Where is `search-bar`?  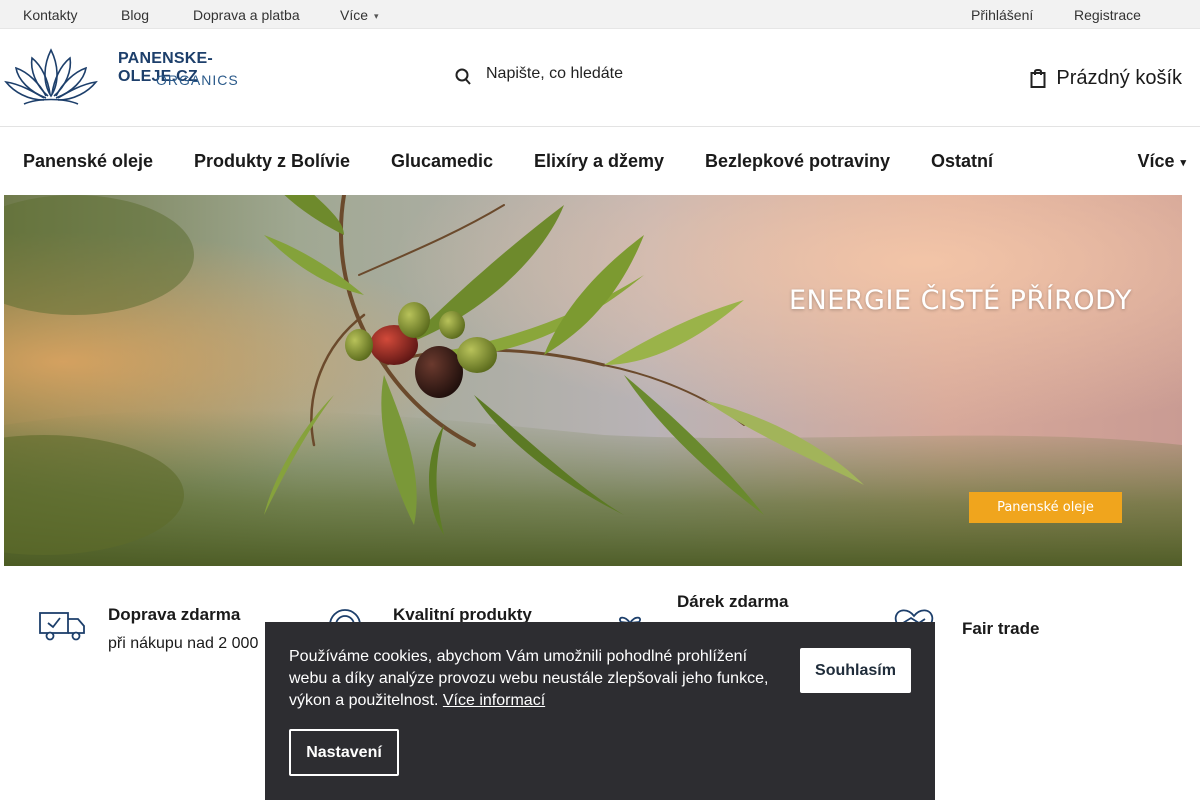 search-bar is located at coordinates (680, 78).